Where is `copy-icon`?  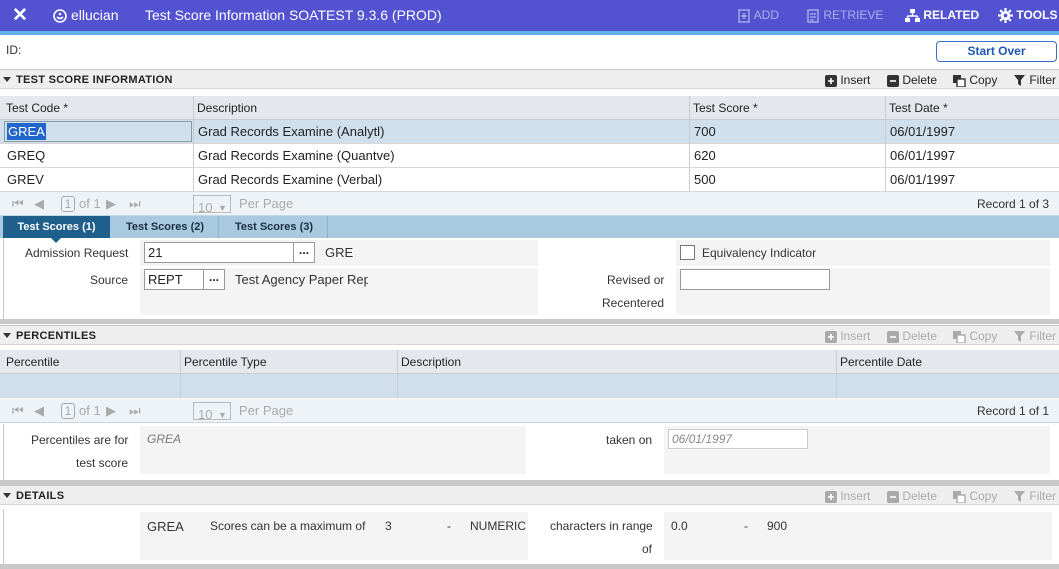
copy-icon is located at coordinates (959, 496).